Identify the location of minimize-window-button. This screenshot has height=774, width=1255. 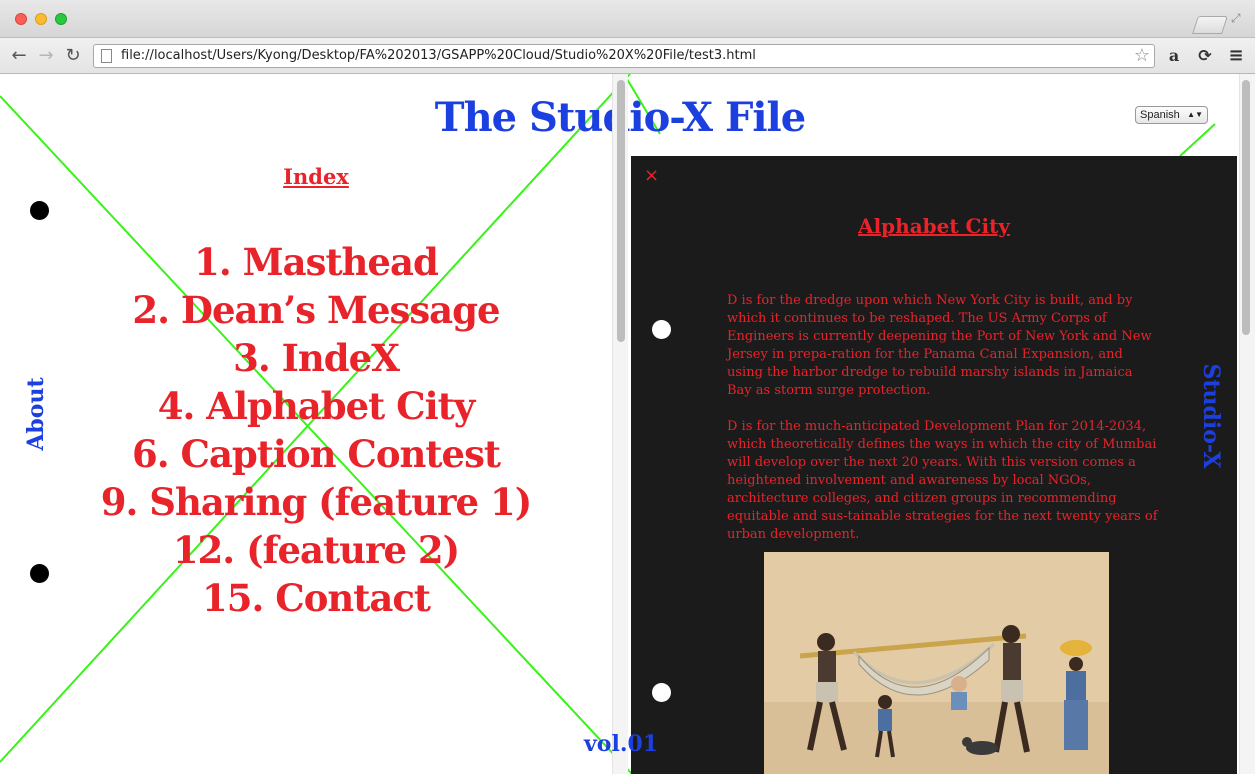
(41, 19).